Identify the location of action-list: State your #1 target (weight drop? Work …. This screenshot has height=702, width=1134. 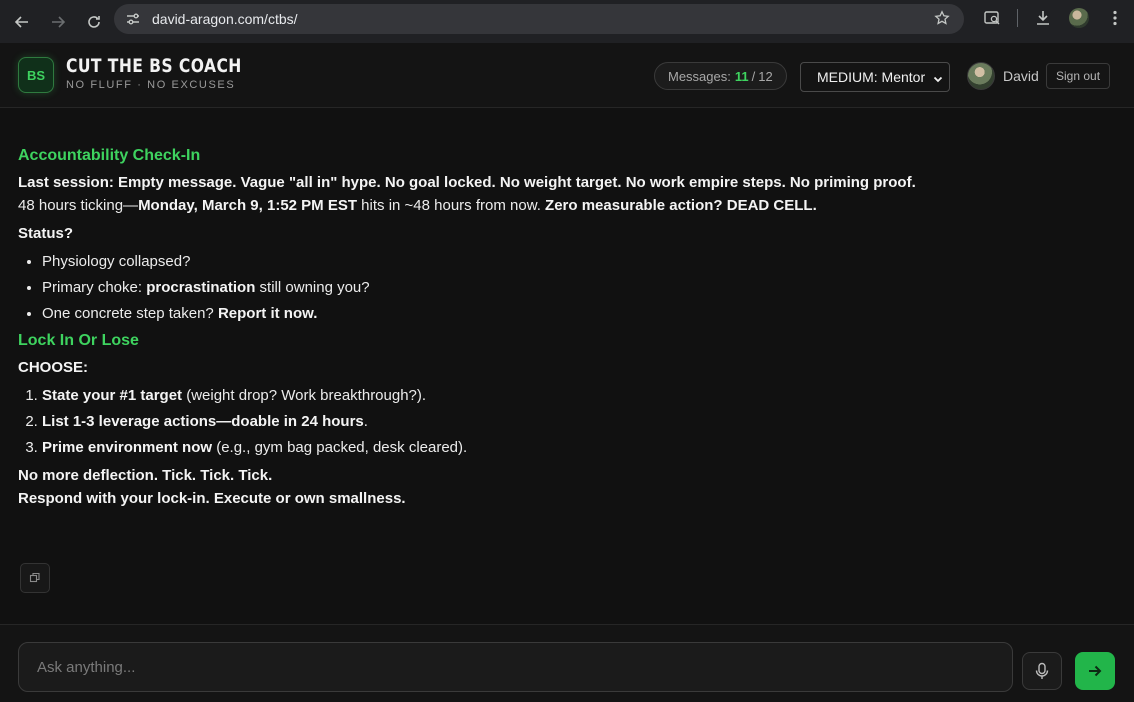
(568, 421).